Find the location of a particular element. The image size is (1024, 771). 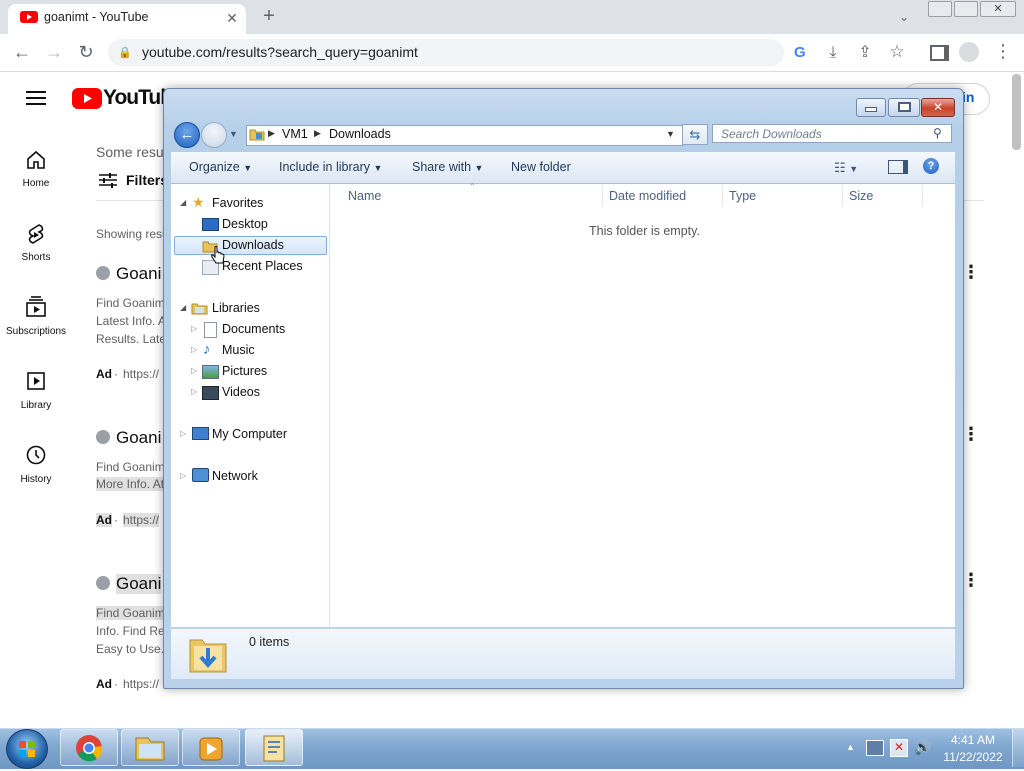

explorer-minimize-button is located at coordinates (871, 107).